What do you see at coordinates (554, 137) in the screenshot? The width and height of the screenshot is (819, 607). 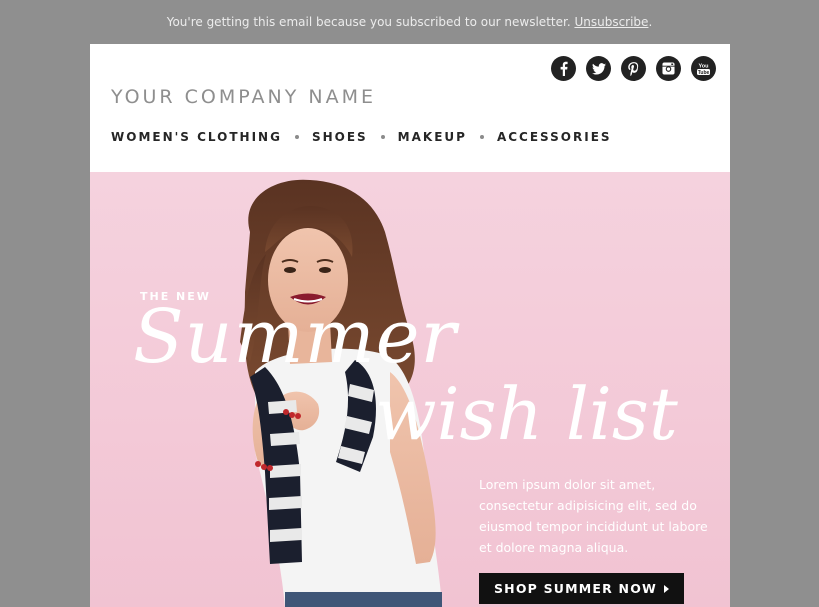 I see `nav-accessories: ACCESSORIES` at bounding box center [554, 137].